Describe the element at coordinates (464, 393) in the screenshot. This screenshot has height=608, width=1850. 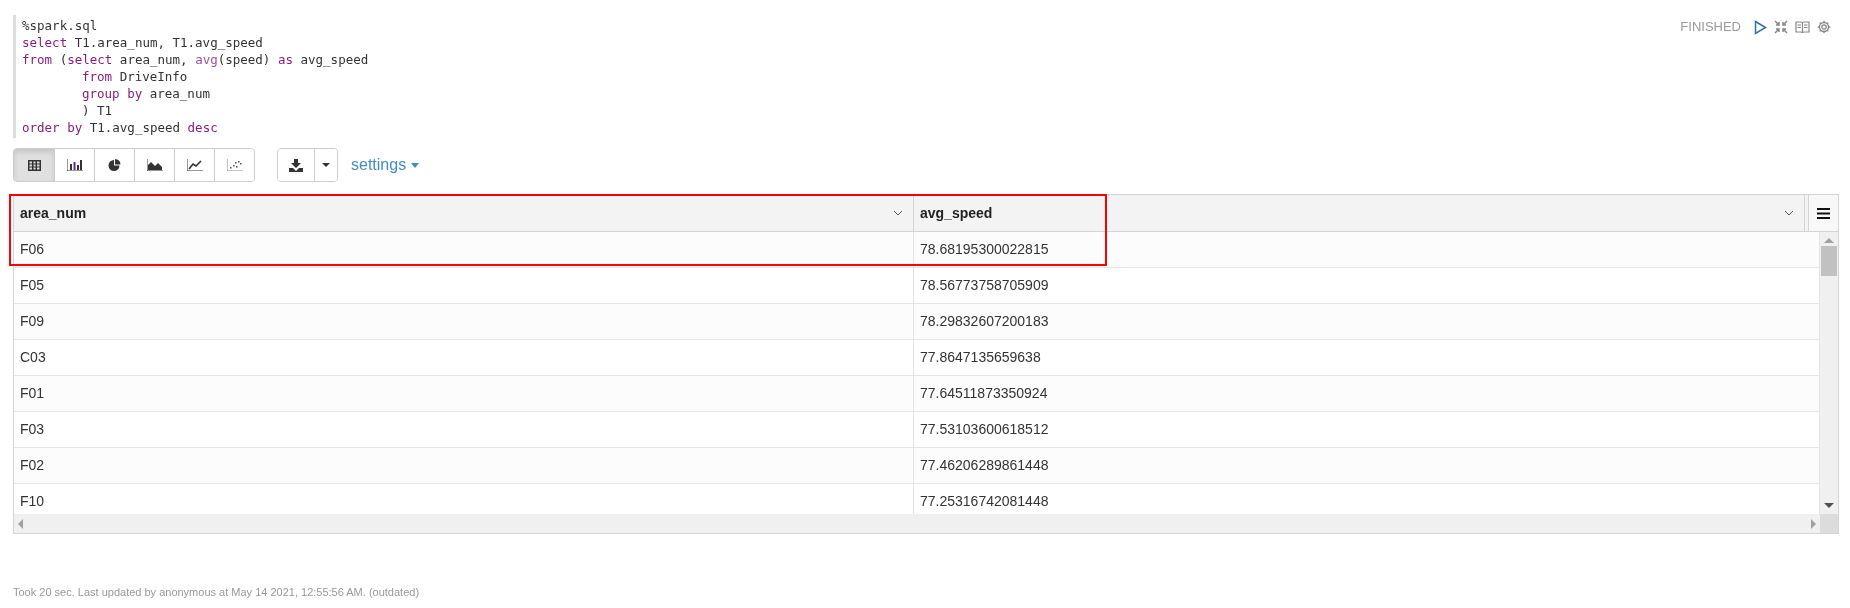
I see `table-cell: F01` at that location.